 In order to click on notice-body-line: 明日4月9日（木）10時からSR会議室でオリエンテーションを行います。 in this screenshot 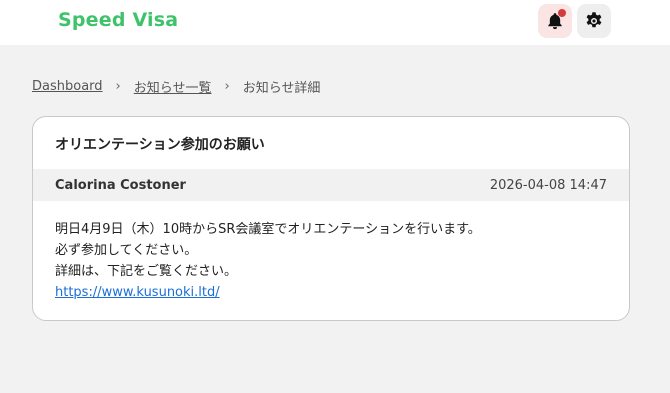, I will do `click(268, 229)`.